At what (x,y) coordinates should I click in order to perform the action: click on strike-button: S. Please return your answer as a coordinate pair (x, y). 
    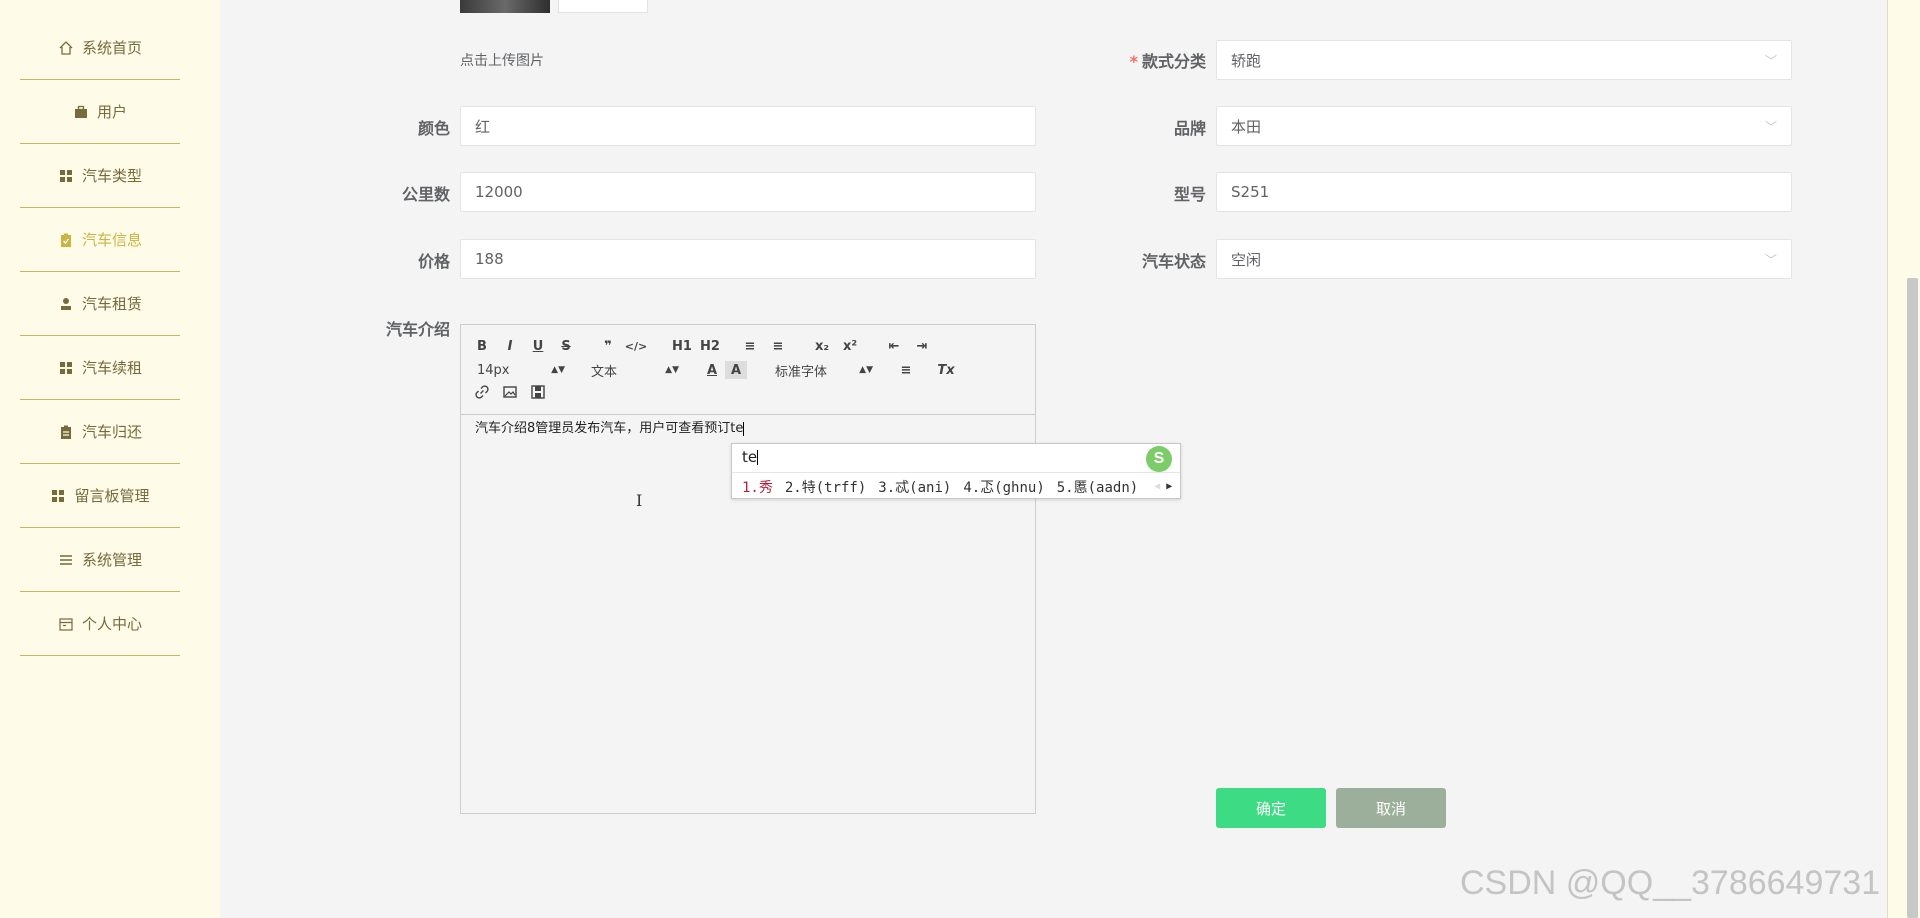
    Looking at the image, I should click on (566, 346).